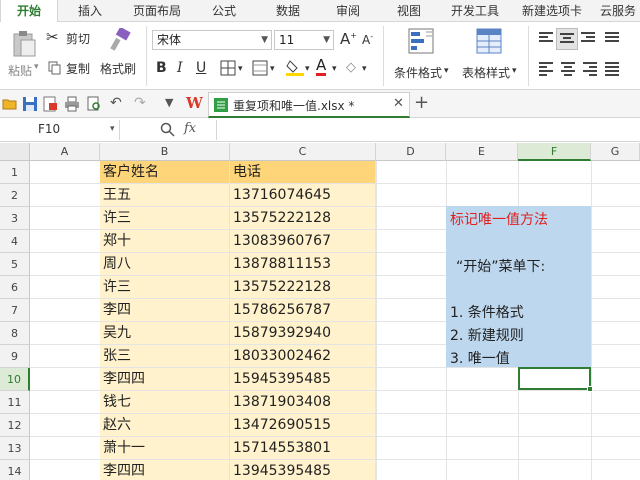 This screenshot has height=480, width=640. Describe the element at coordinates (165, 425) in the screenshot. I see `table-cell-name: 赵六` at that location.